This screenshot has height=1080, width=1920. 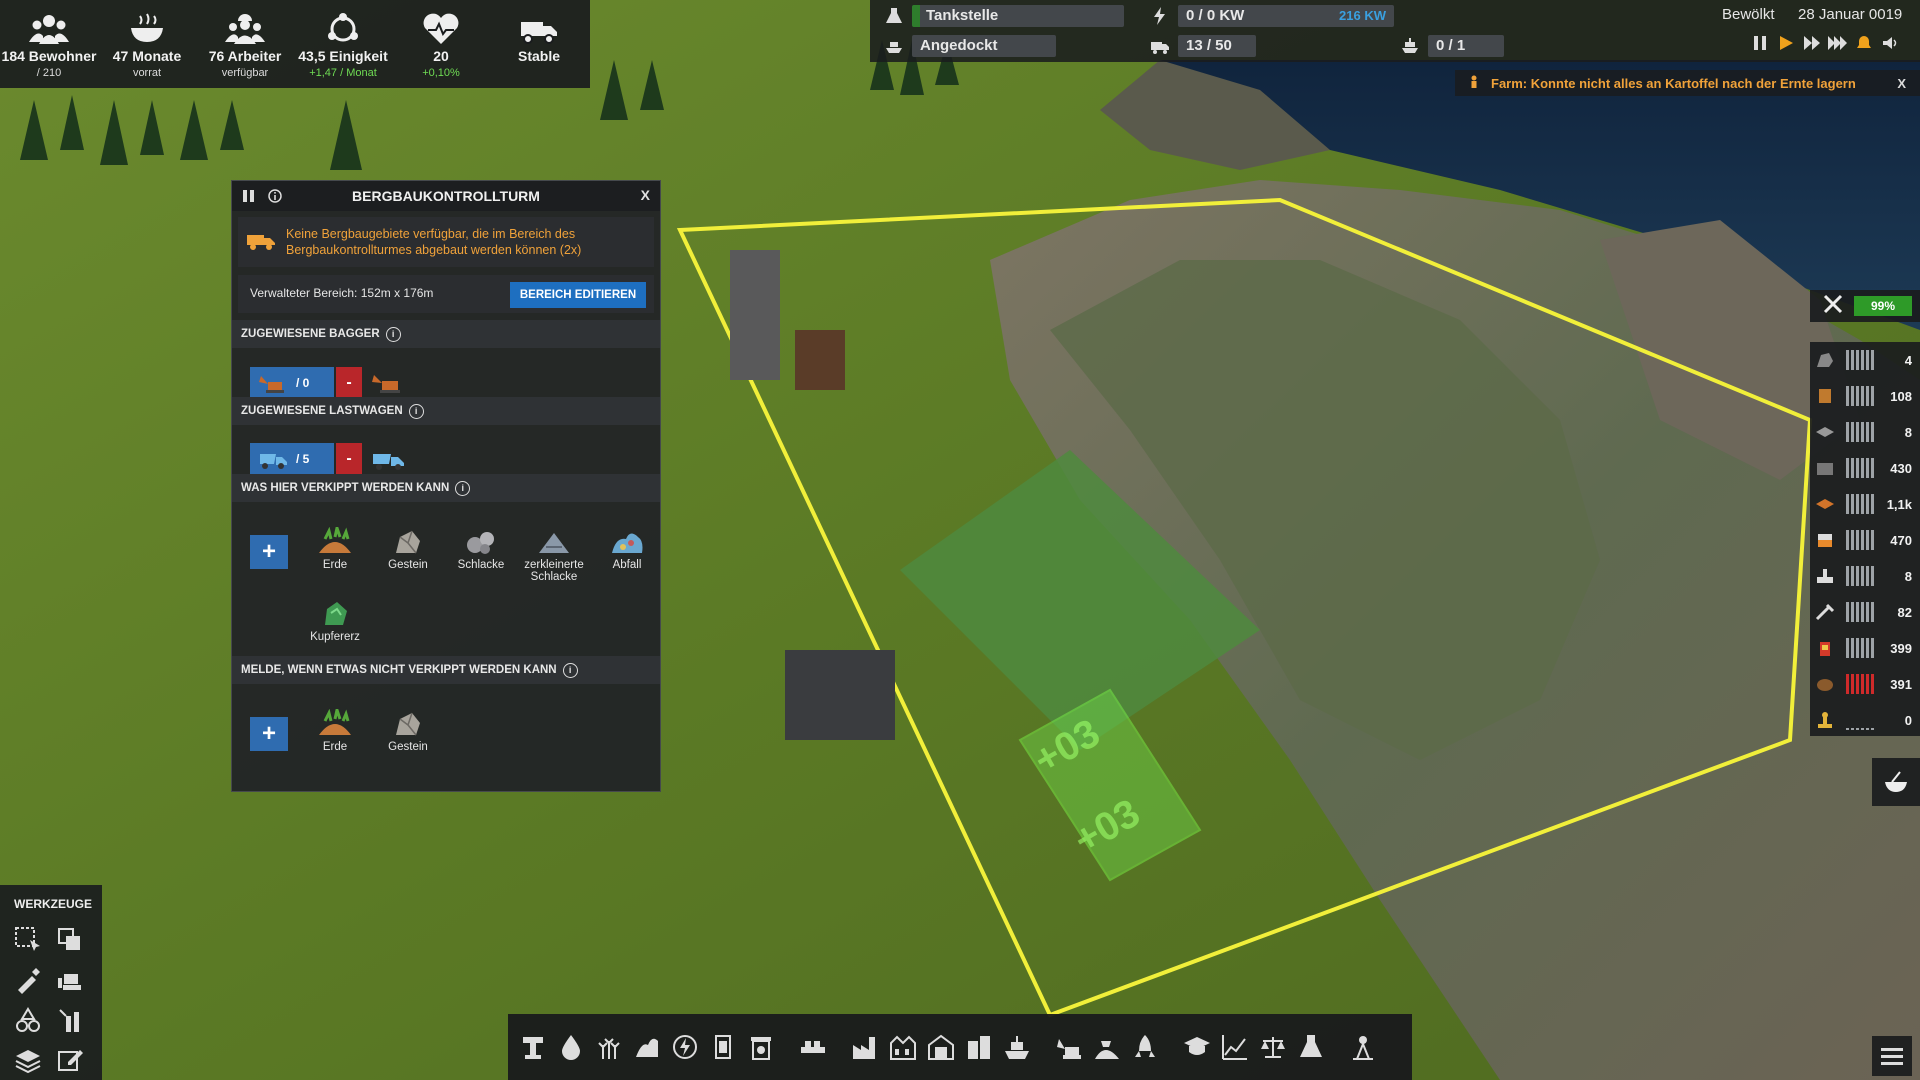 I want to click on resource-row: 1,1k, so click(x=1865, y=504).